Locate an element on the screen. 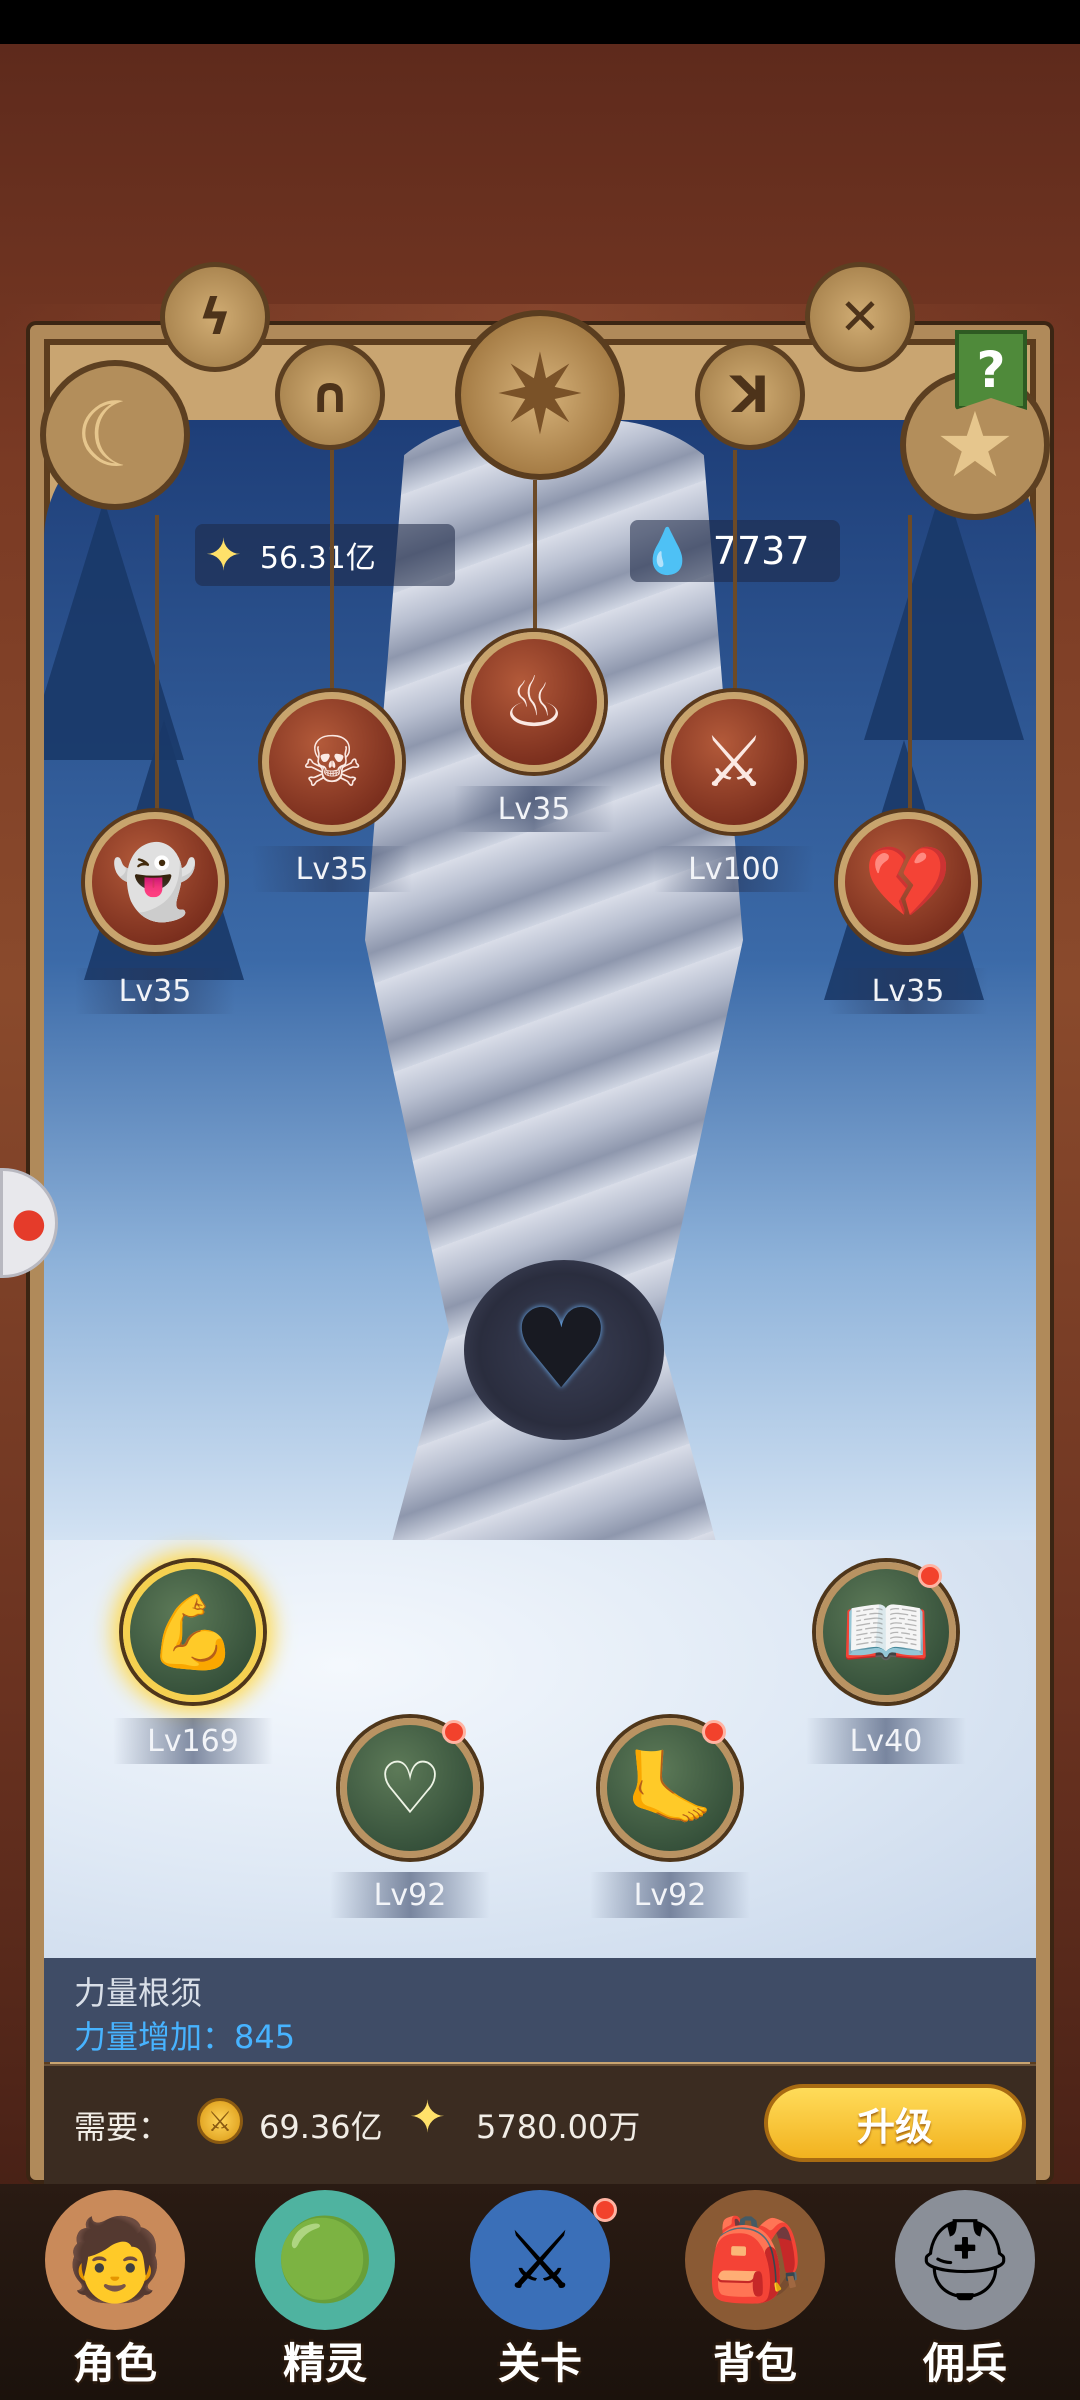  flame-crest-icon: ♨ is located at coordinates (534, 702).